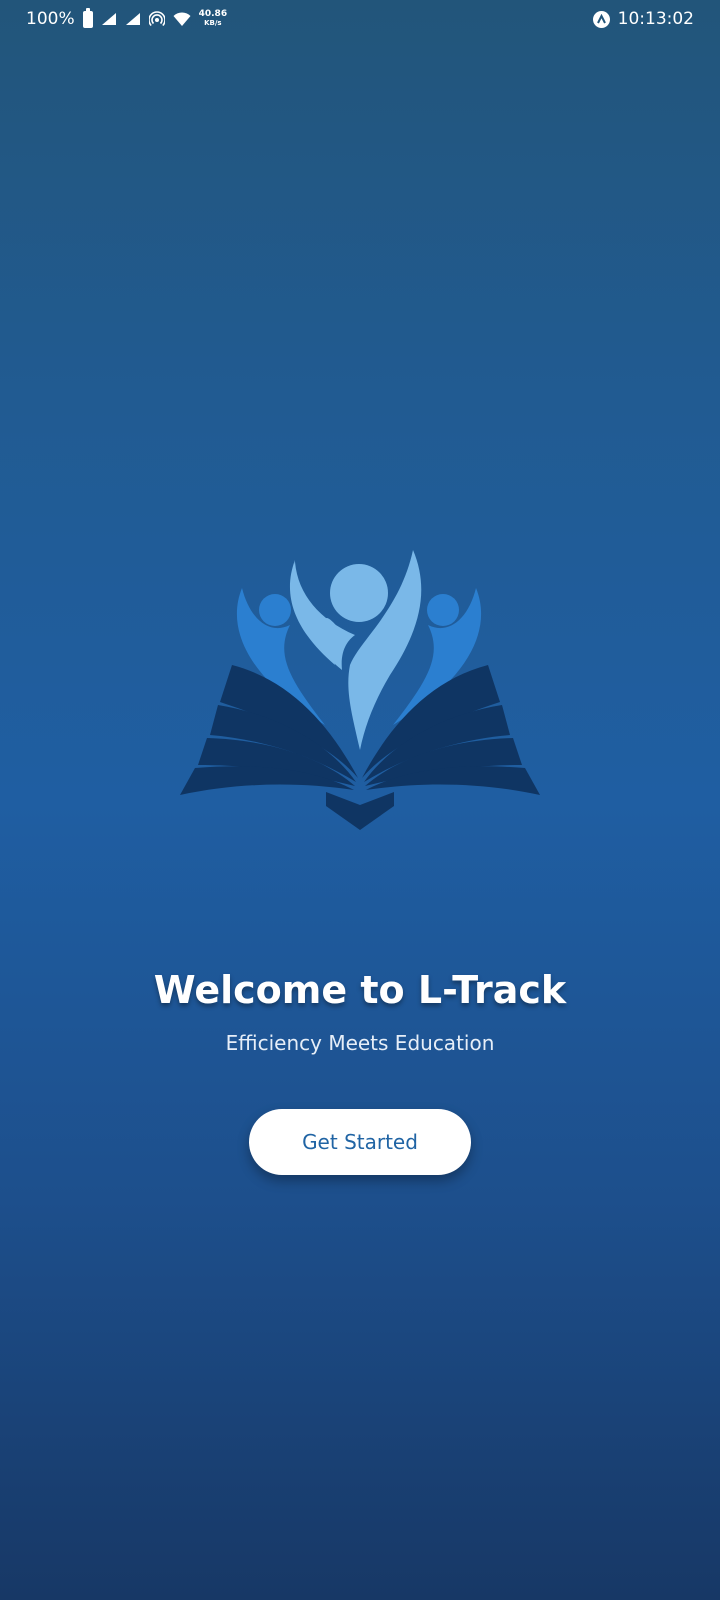 The width and height of the screenshot is (720, 1600). Describe the element at coordinates (213, 23) in the screenshot. I see `network-speed-unit: KB/s` at that location.